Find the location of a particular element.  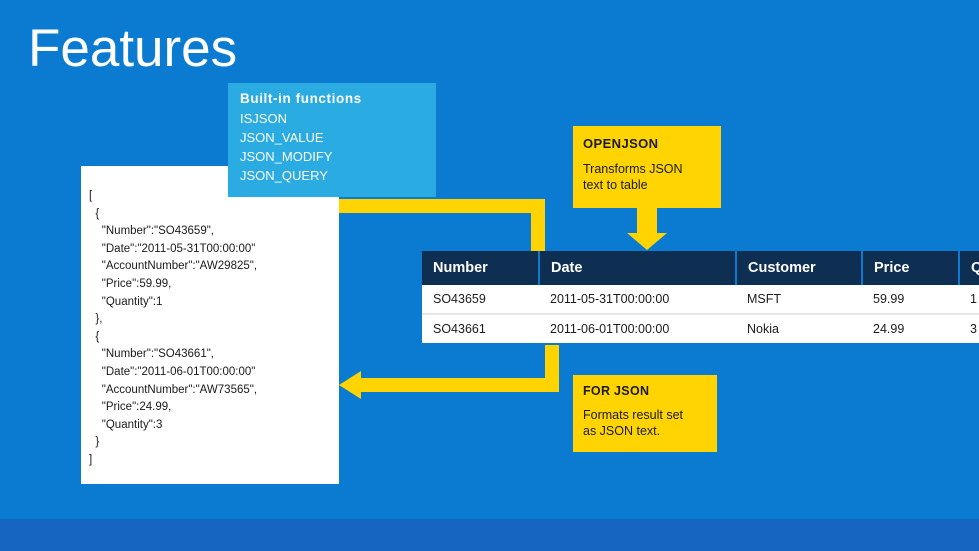

table-header-row: Number Date Customer Price Quantity is located at coordinates (700, 268).